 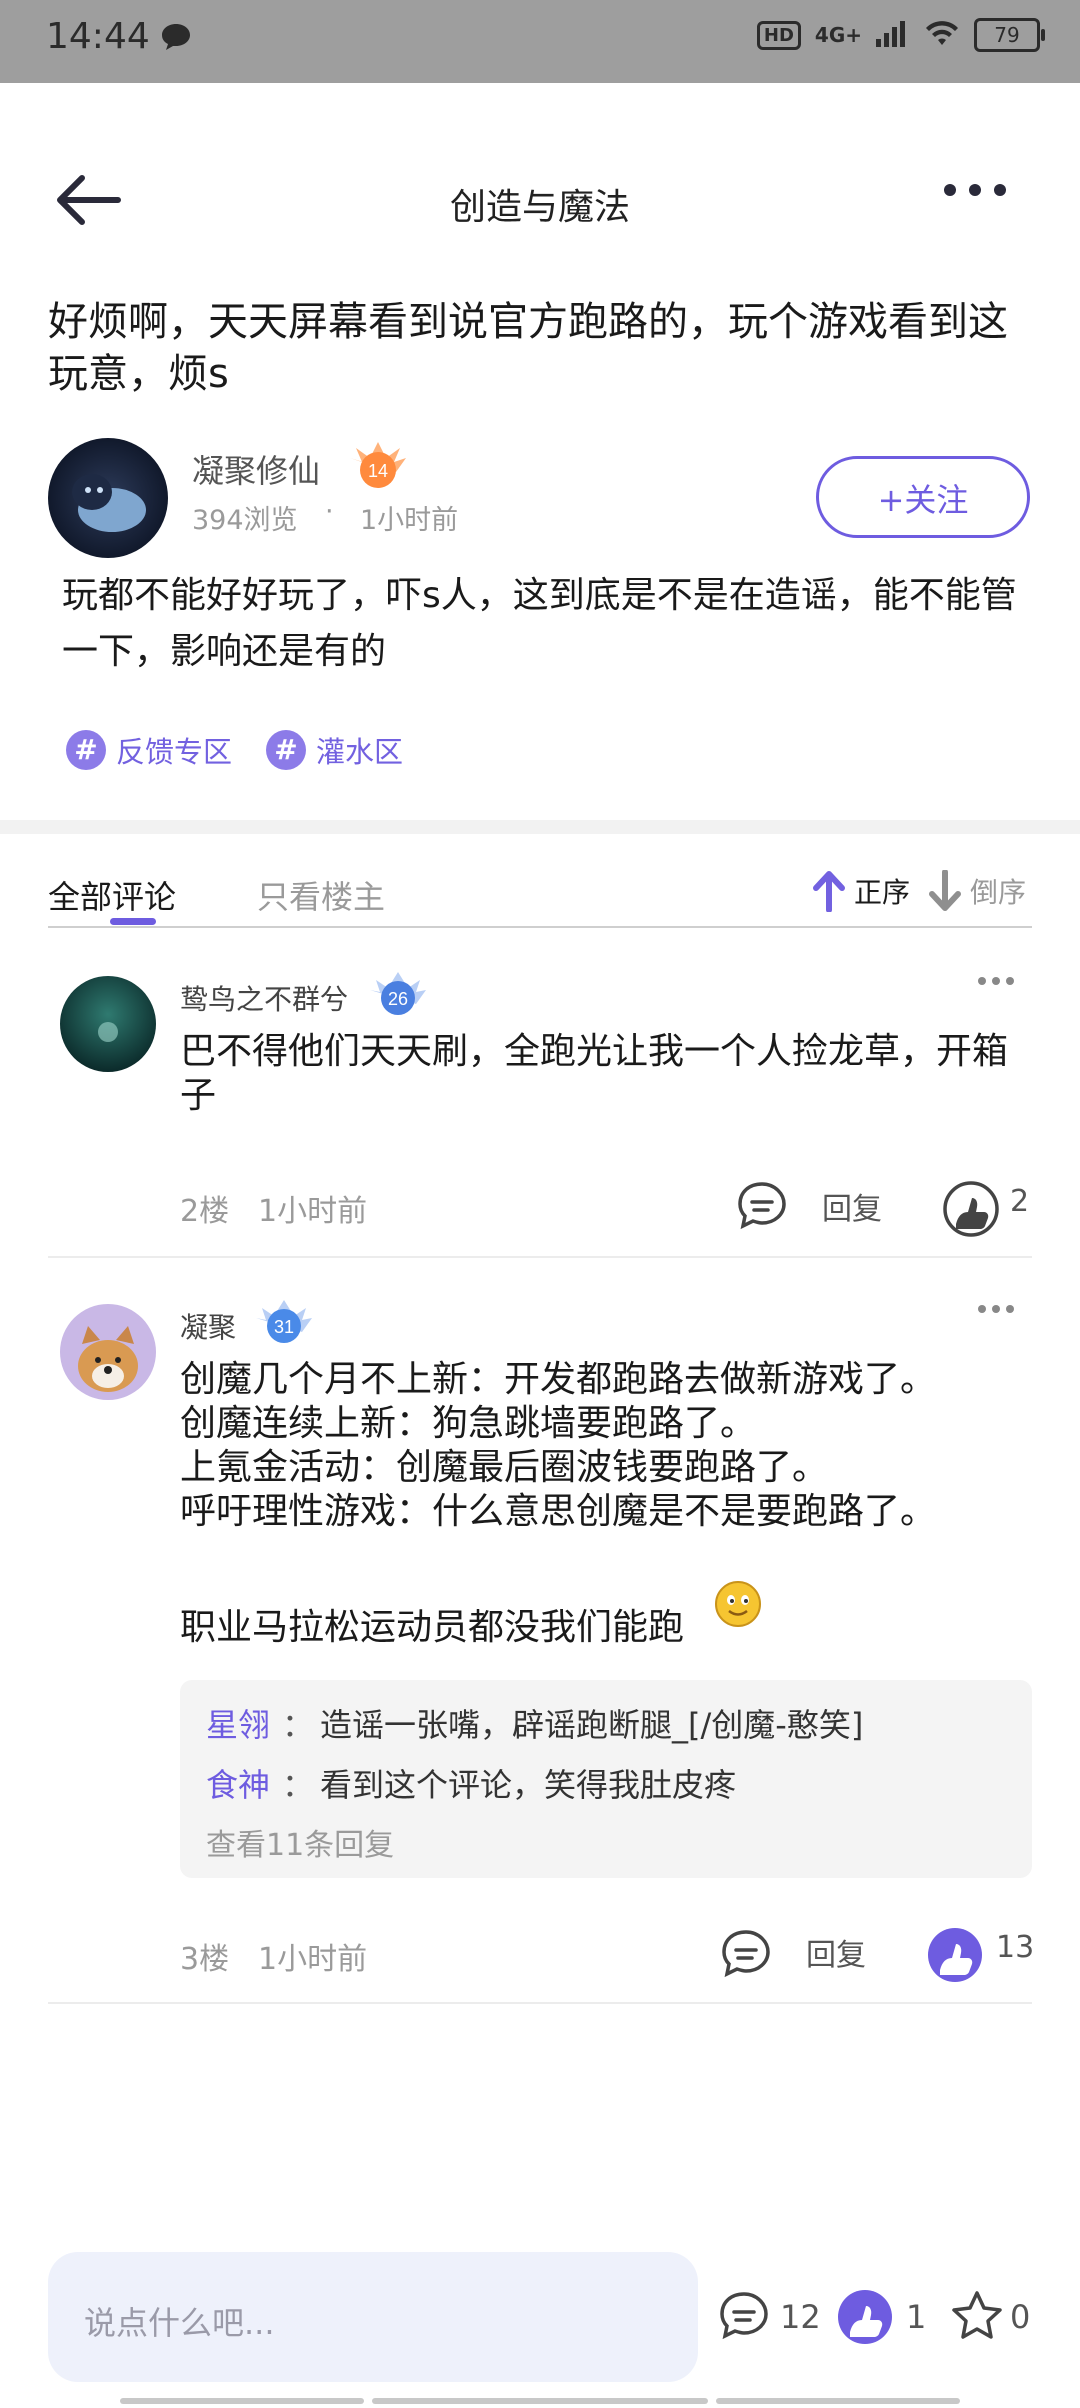 What do you see at coordinates (540, 827) in the screenshot?
I see `section-divider` at bounding box center [540, 827].